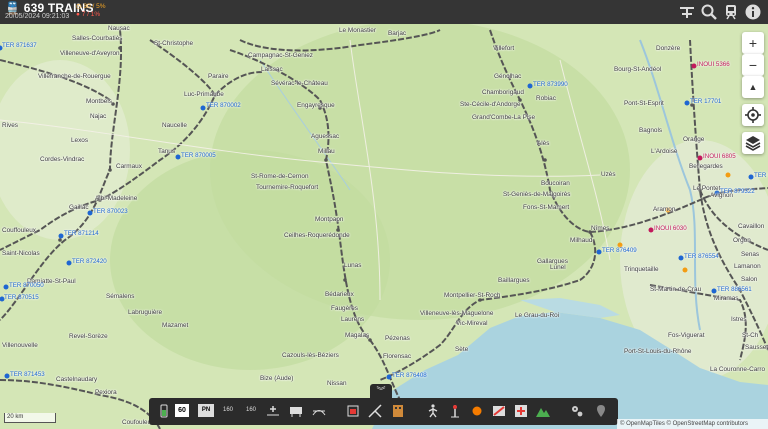 This screenshot has width=768, height=429. Describe the element at coordinates (74, 76) in the screenshot. I see `place-label: Villefranche-de-Rouergue` at that location.